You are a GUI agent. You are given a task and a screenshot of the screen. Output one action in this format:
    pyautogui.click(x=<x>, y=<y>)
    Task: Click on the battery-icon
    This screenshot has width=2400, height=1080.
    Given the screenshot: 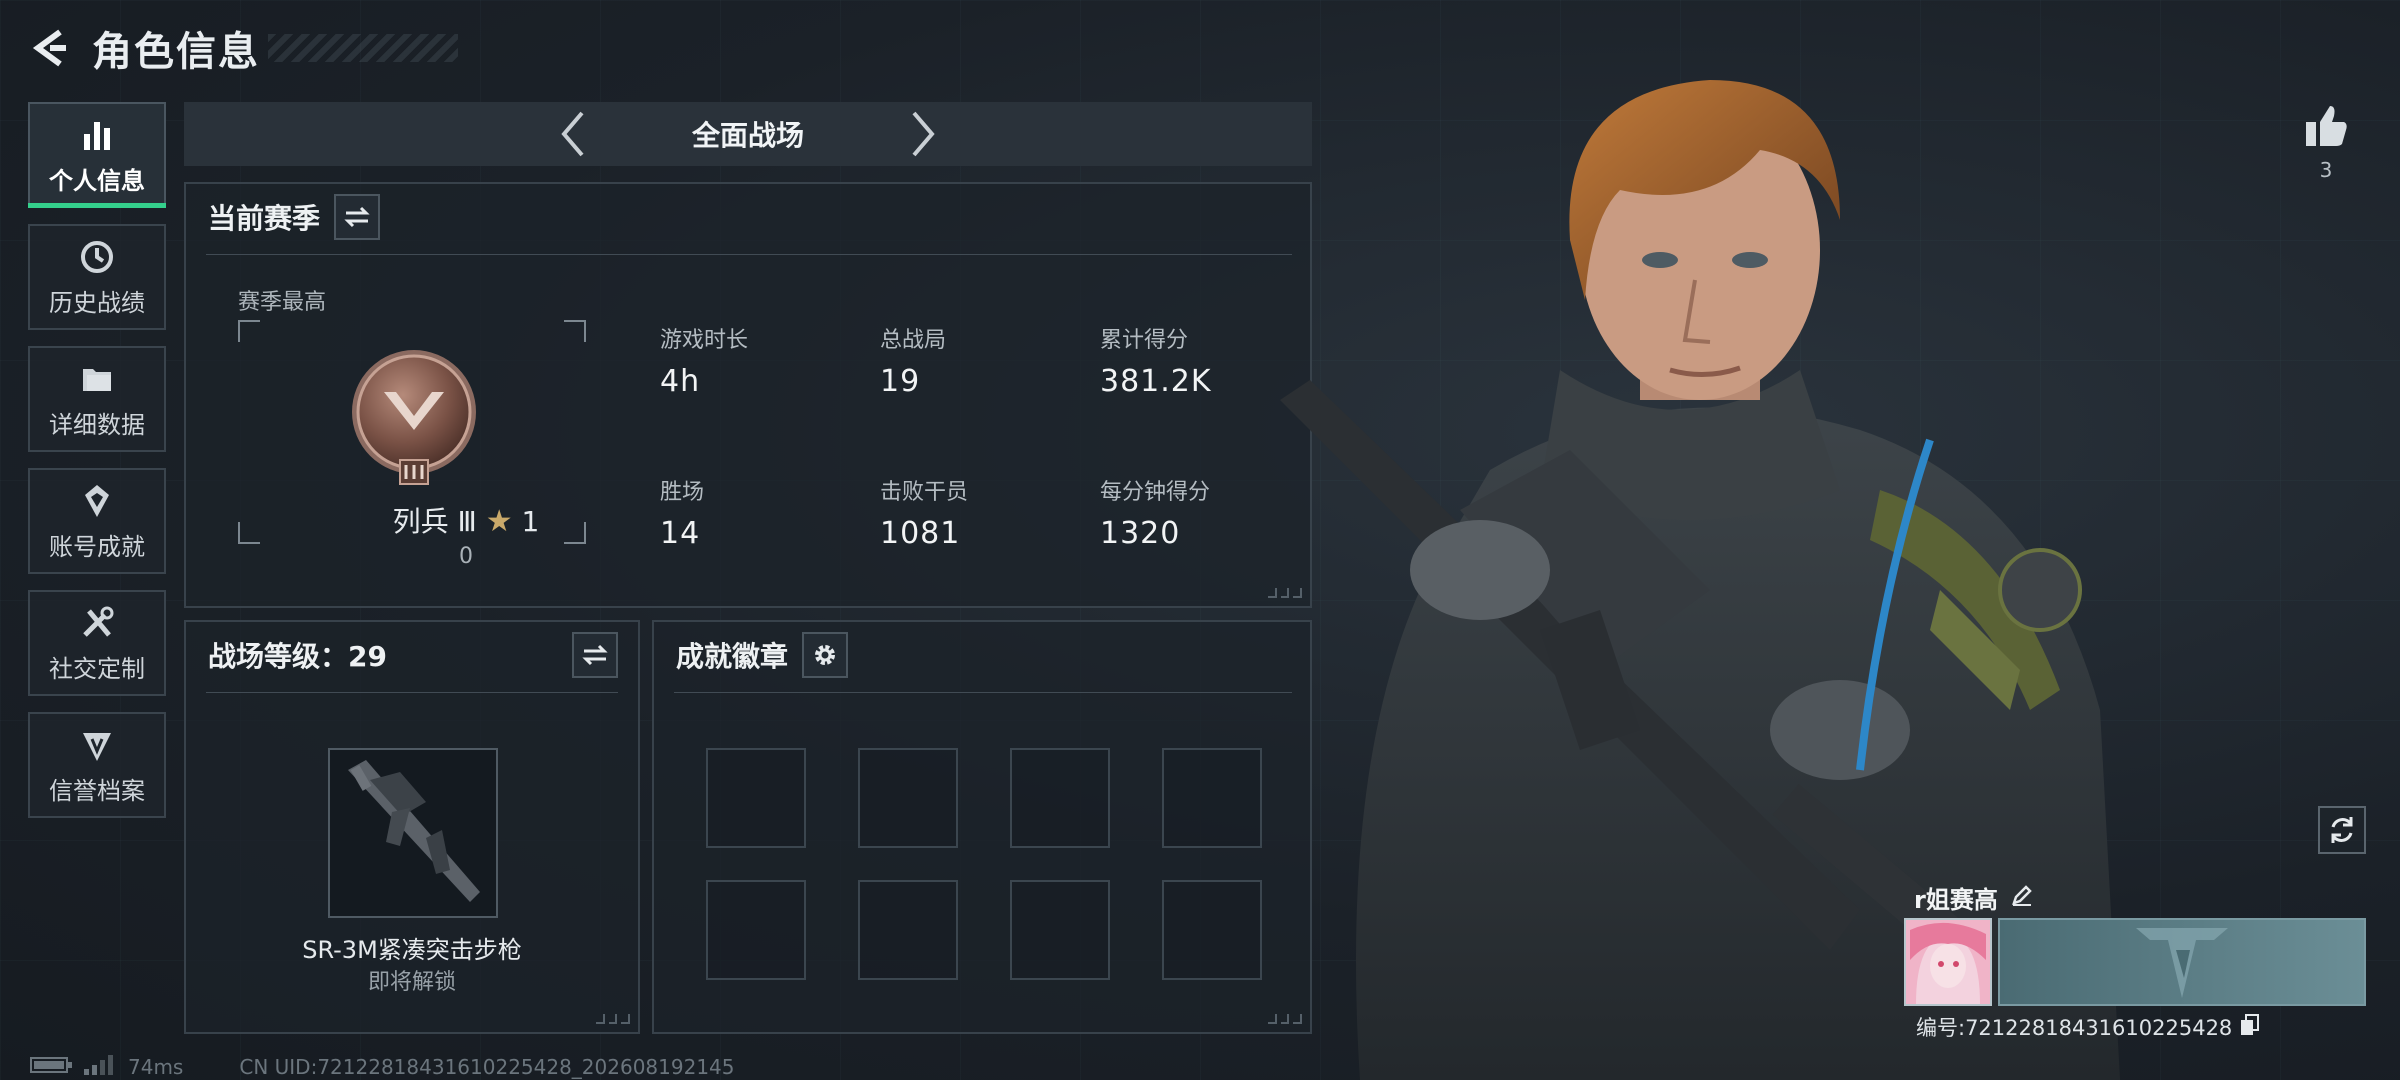 What is the action you would take?
    pyautogui.click(x=52, y=1067)
    